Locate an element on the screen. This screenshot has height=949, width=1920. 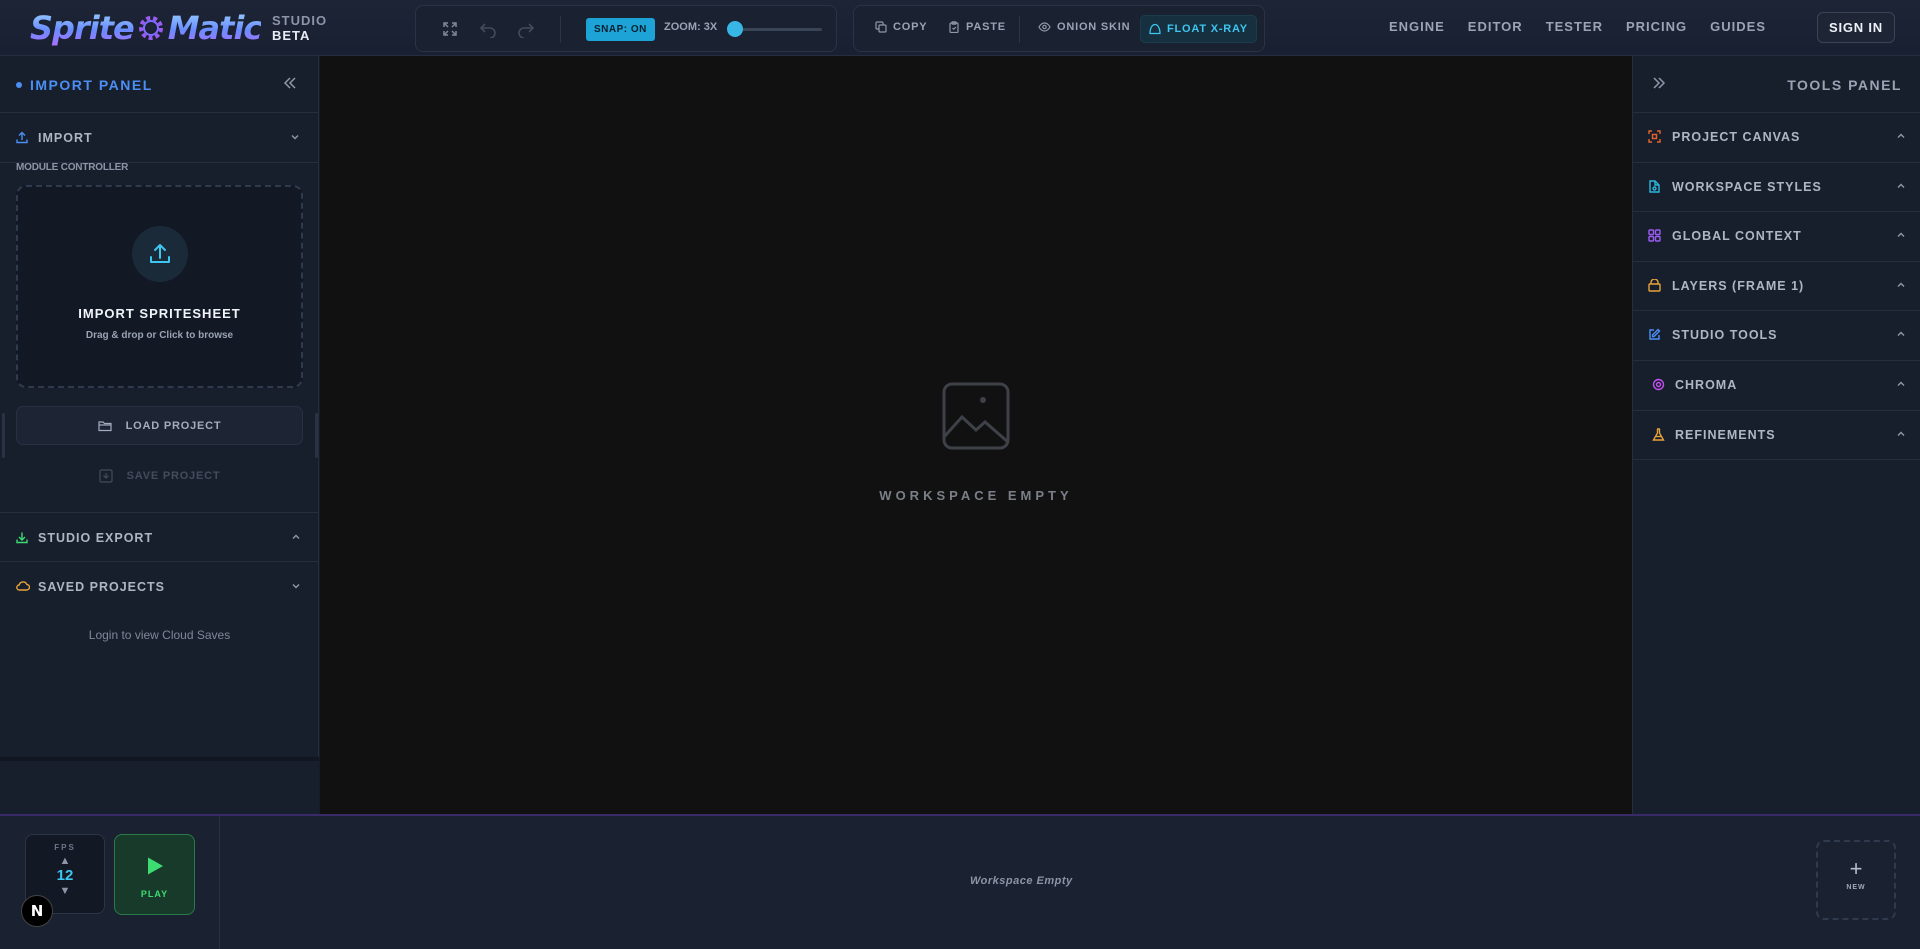
load-project-button: LOAD PROJECT is located at coordinates (159, 425).